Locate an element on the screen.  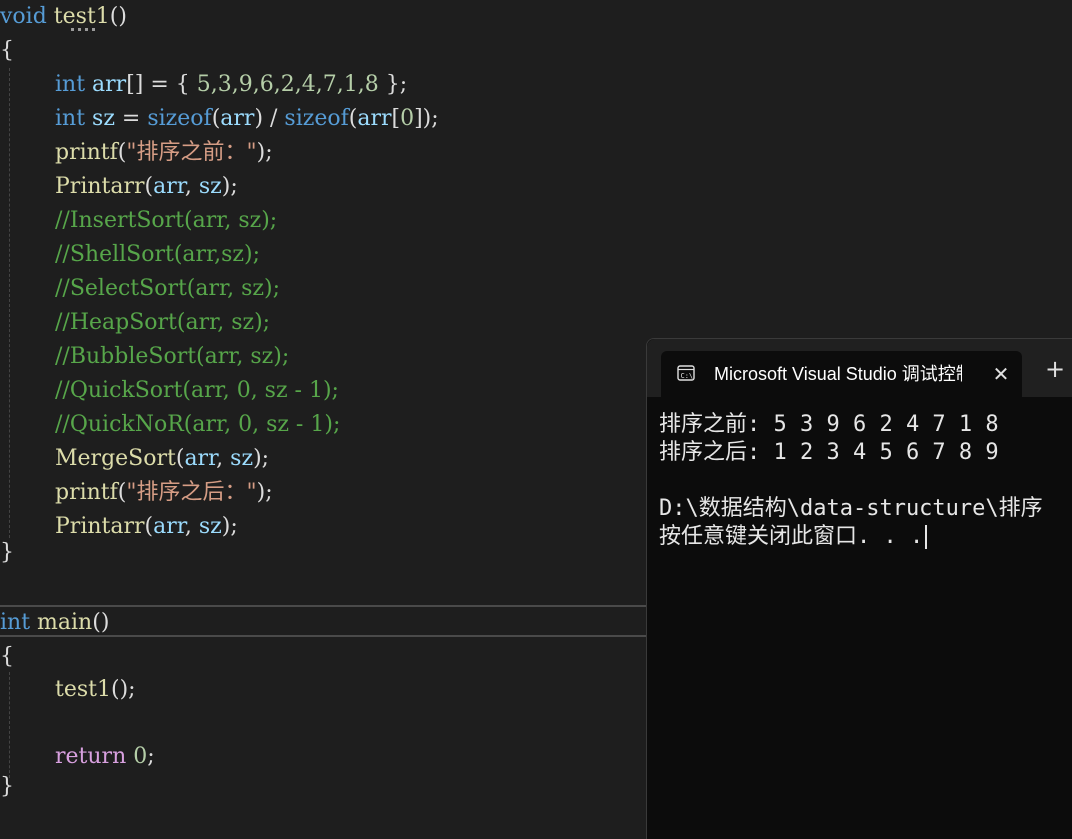
plus-icon: + is located at coordinates (1055, 369).